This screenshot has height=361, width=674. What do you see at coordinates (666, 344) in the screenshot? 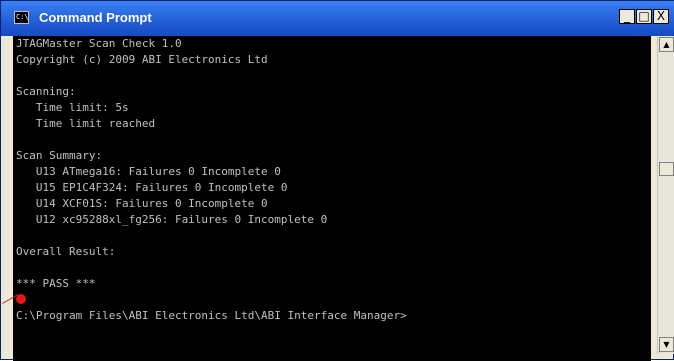
I see `scroll-down-icon: ▼` at bounding box center [666, 344].